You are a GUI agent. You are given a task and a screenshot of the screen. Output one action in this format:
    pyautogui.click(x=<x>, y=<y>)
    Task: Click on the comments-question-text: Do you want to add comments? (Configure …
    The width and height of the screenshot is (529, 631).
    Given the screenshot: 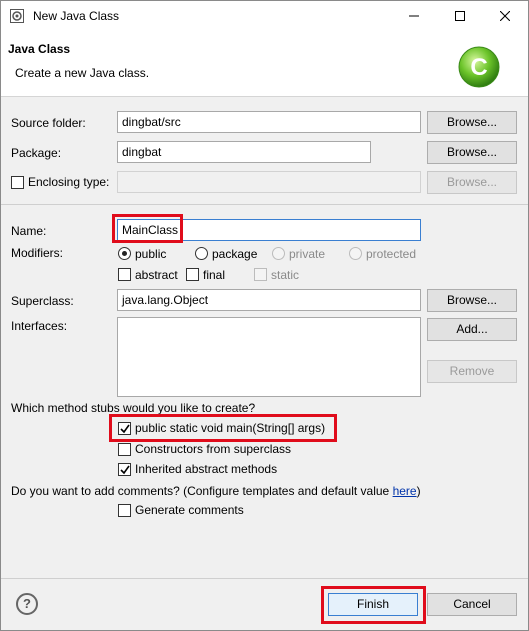 What is the action you would take?
    pyautogui.click(x=202, y=491)
    